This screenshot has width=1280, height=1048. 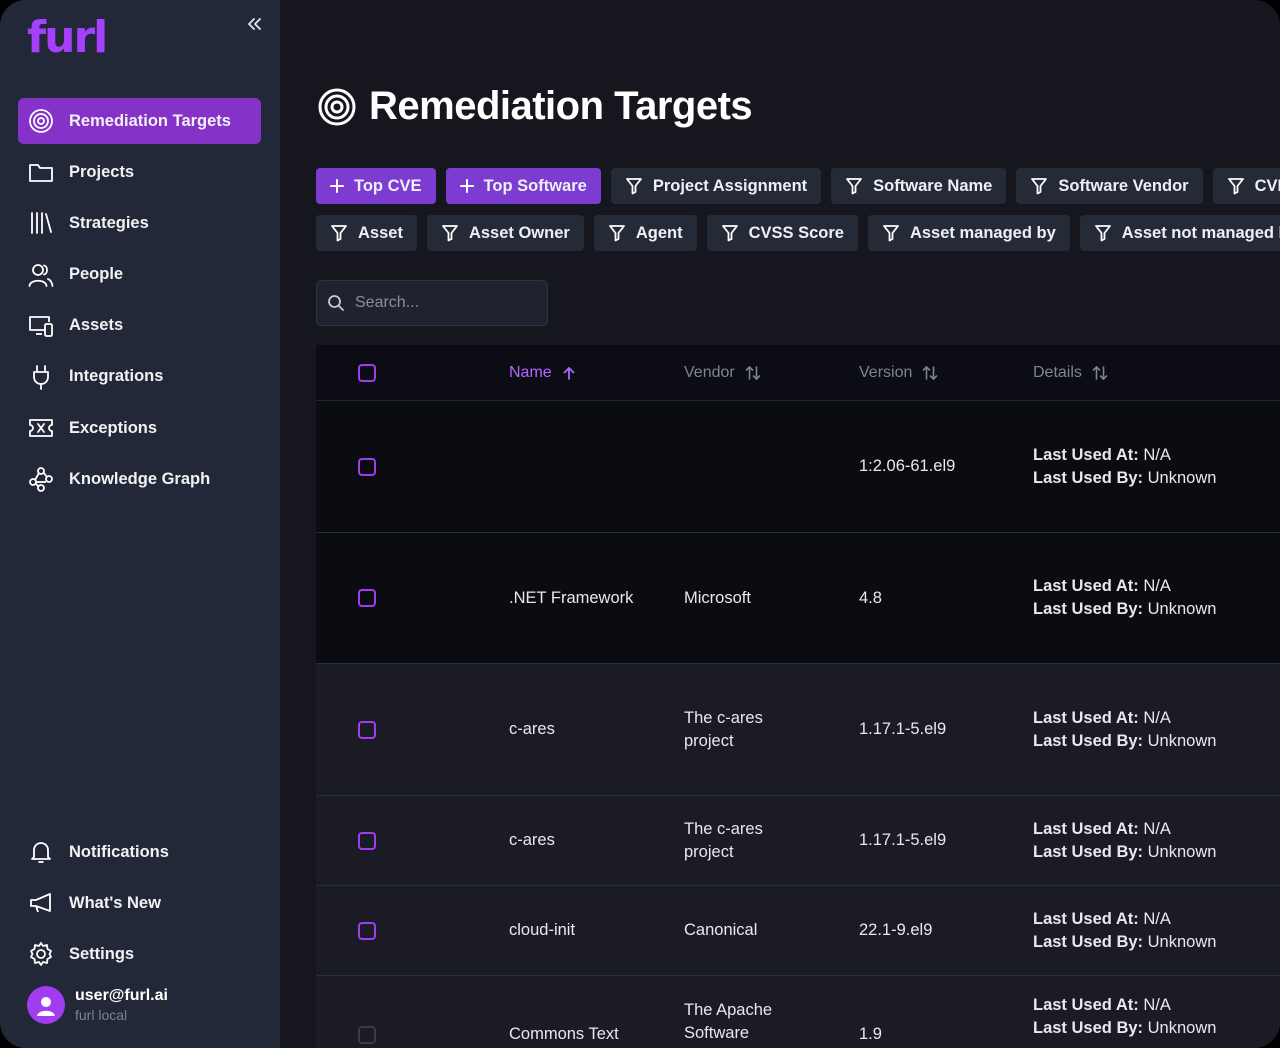 What do you see at coordinates (46, 1006) in the screenshot?
I see `user-icon` at bounding box center [46, 1006].